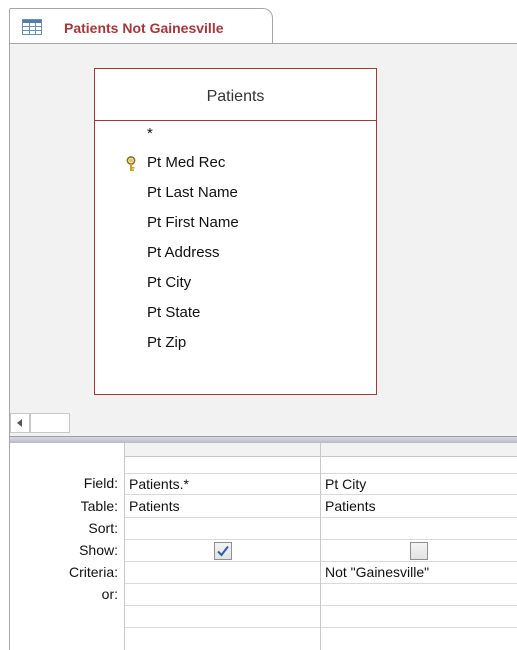  What do you see at coordinates (150, 133) in the screenshot?
I see `field-all: *` at bounding box center [150, 133].